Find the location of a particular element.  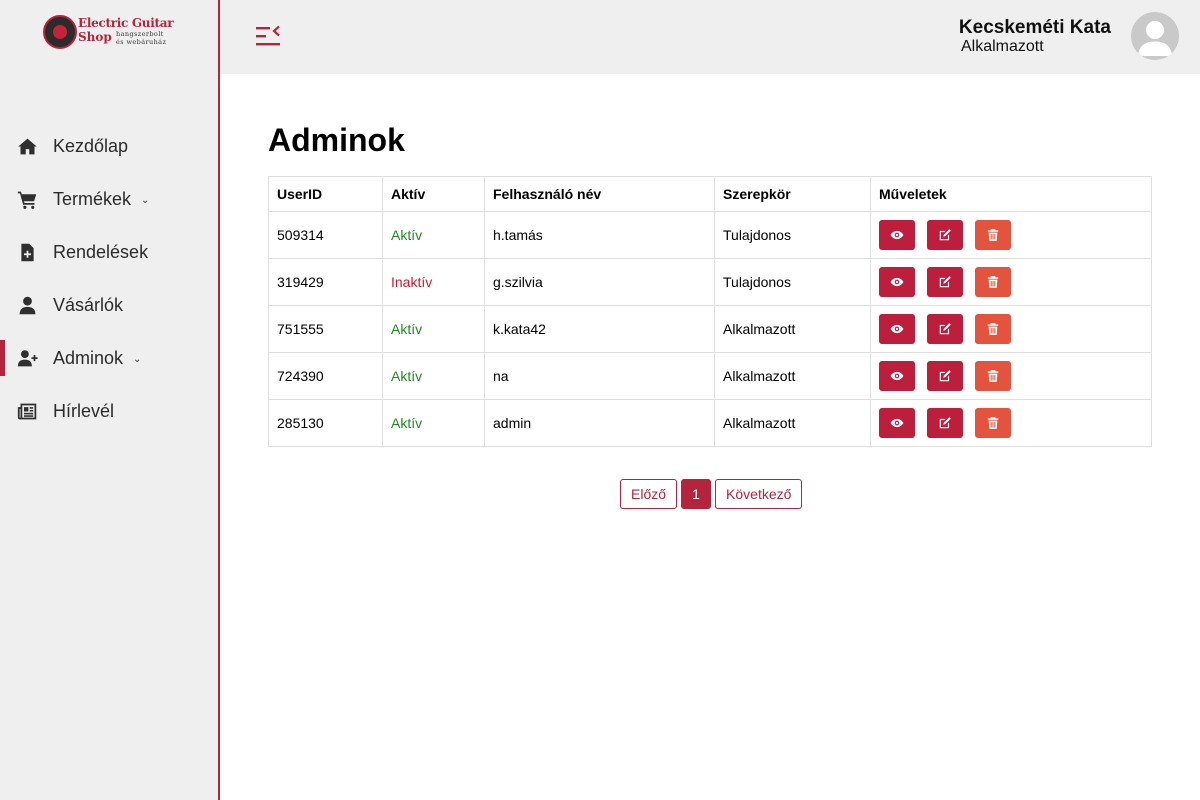

top-header: Kecskeméti Kata Alkalmazott is located at coordinates (710, 37).